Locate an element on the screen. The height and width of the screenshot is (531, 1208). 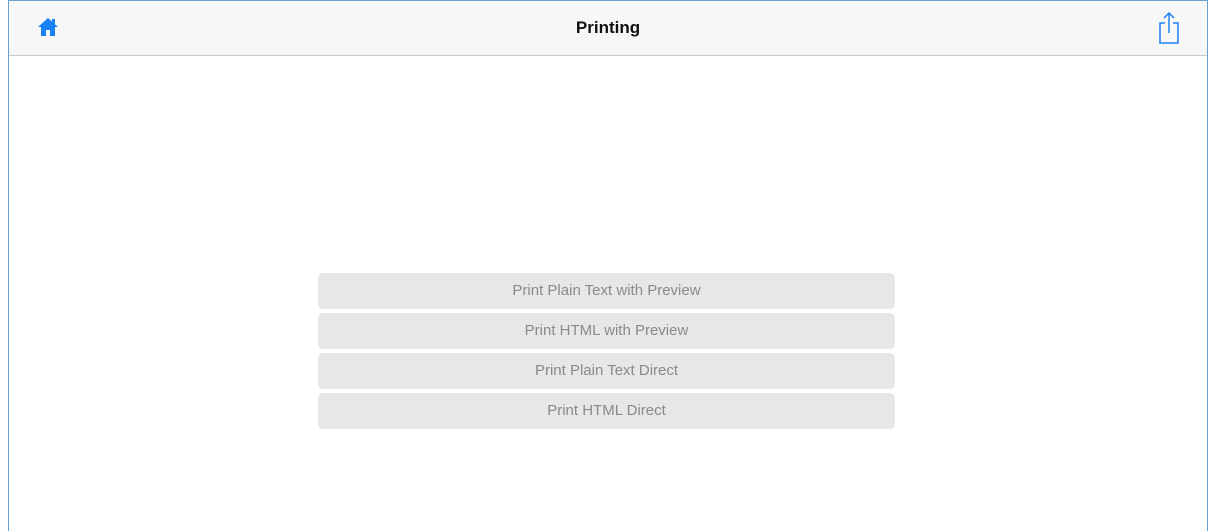
print-html-direct-button: Print HTML Direct is located at coordinates (606, 411).